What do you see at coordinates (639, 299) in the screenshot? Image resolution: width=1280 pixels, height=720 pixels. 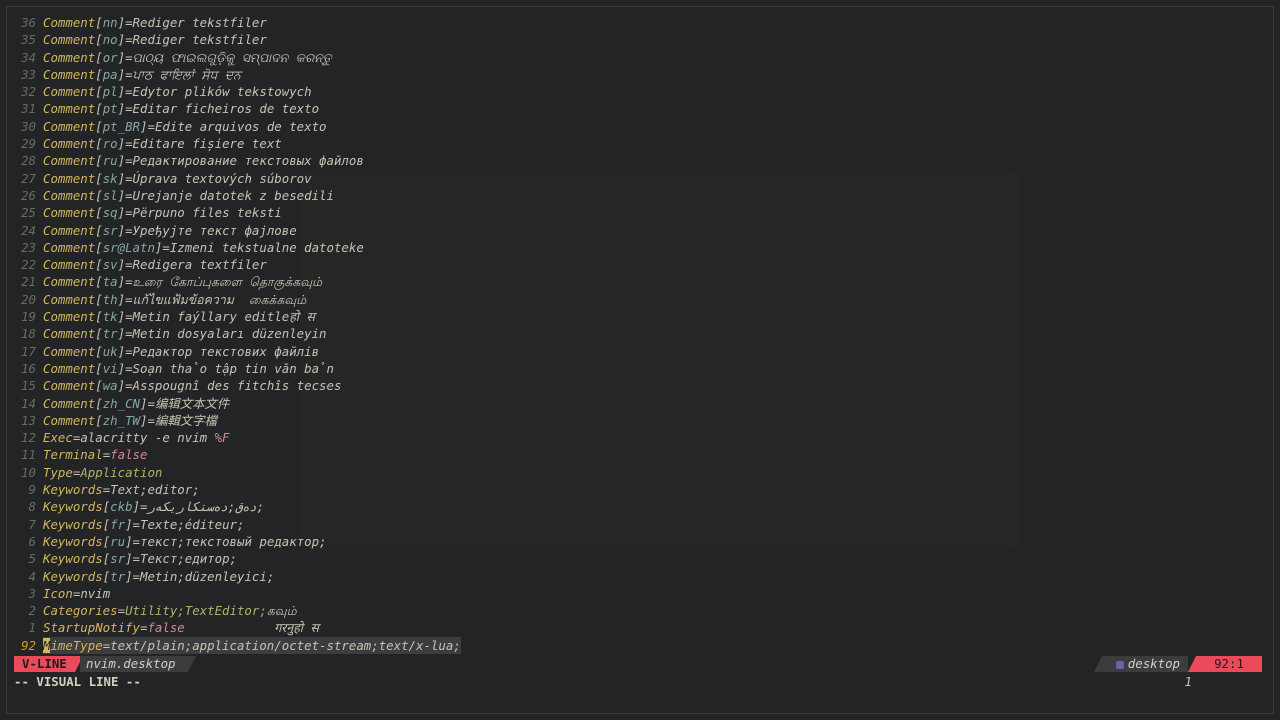 I see `editor-line: 20 Comment[th]=แก้ไขแฟ้มข้อความ கைக்கவும்` at bounding box center [639, 299].